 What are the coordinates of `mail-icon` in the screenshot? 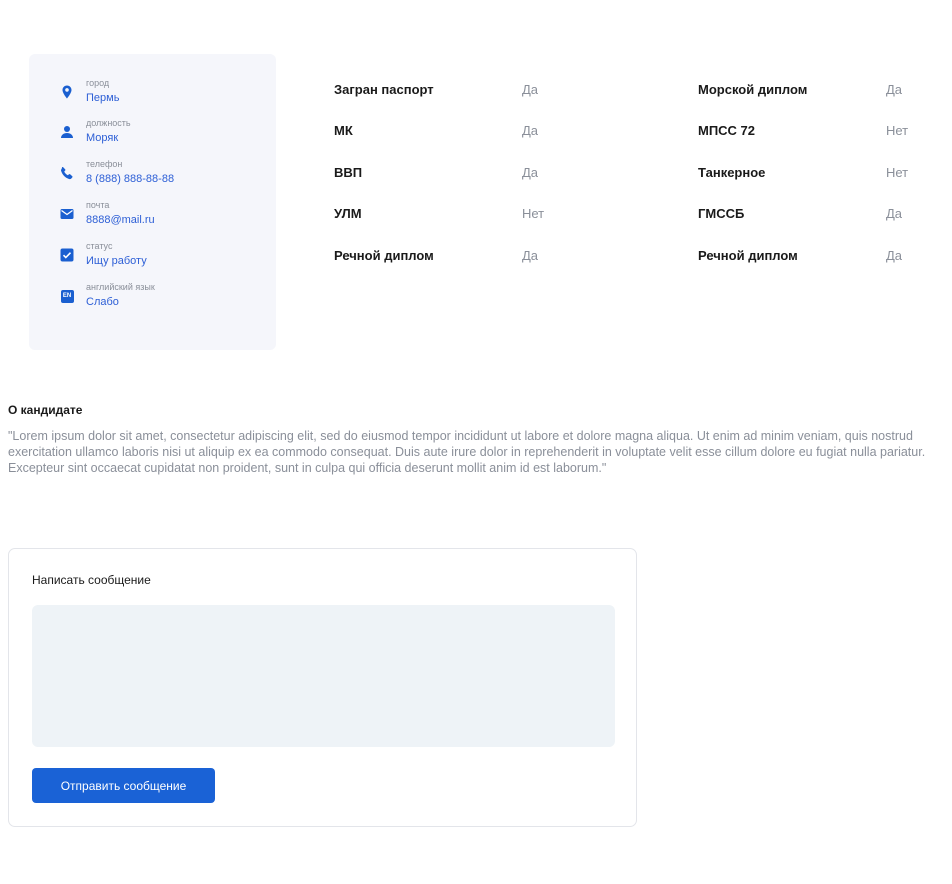 It's located at (67, 214).